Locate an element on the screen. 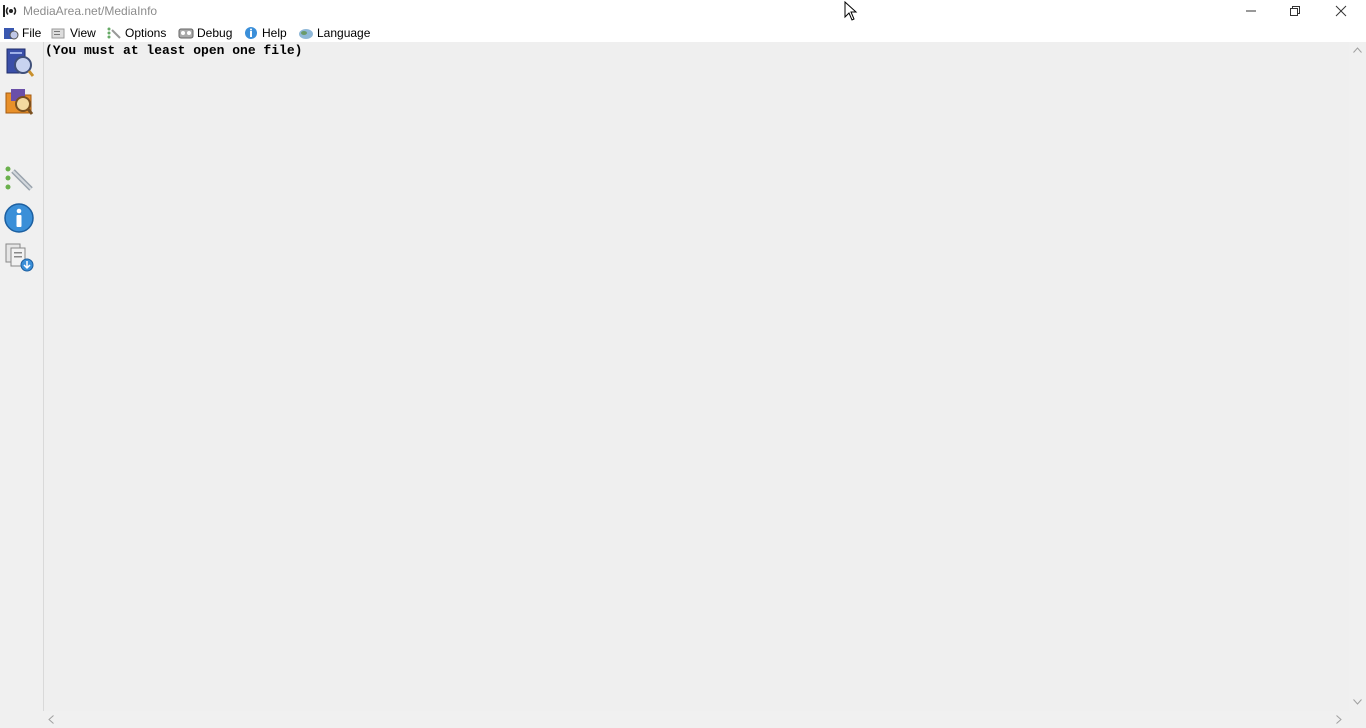 The height and width of the screenshot is (728, 1366). open-file-icon is located at coordinates (19, 62).